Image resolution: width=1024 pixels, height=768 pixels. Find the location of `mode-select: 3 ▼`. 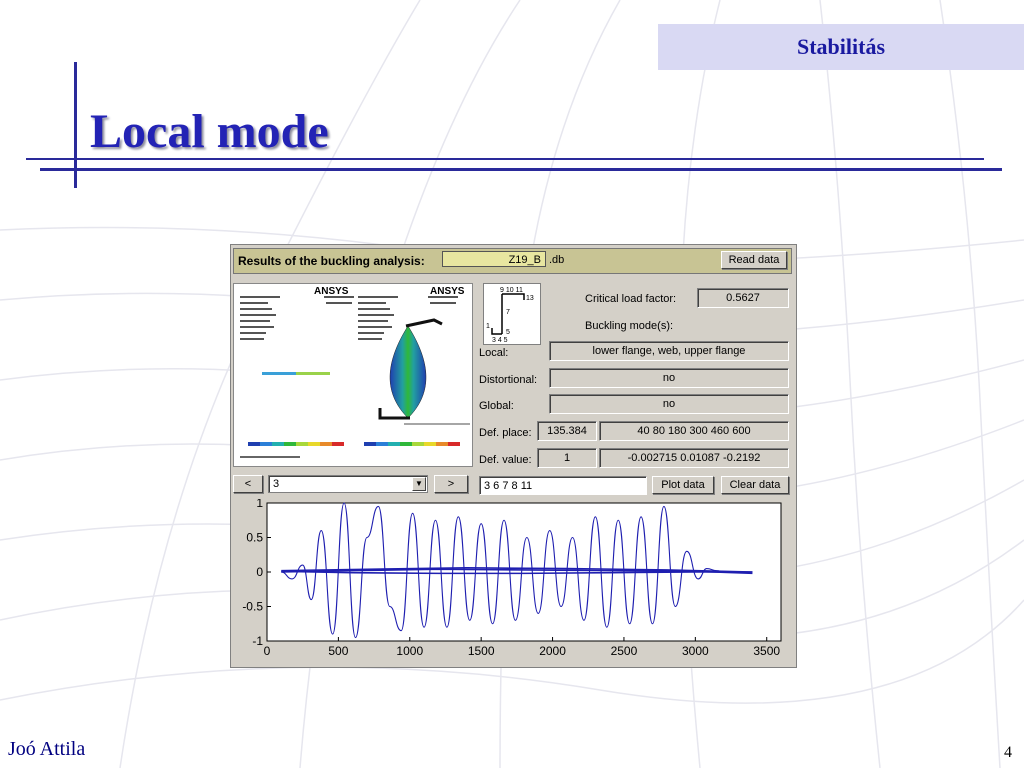

mode-select: 3 ▼ is located at coordinates (348, 484).